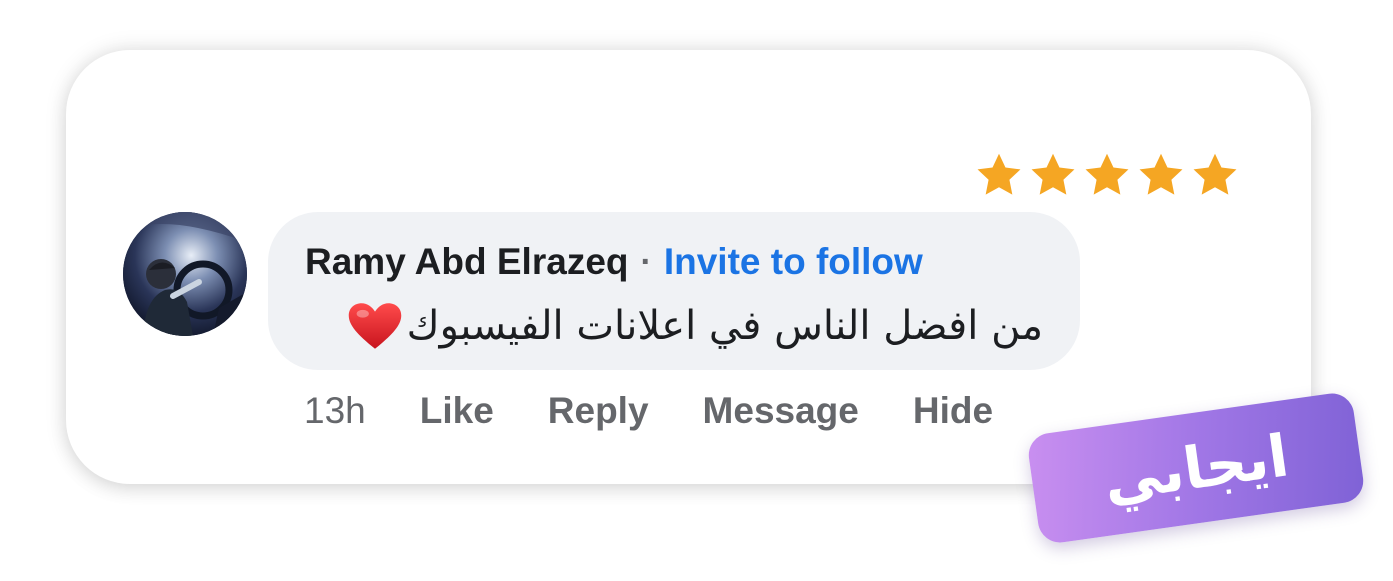  I want to click on sentiment-label: ايجابي, so click(1196, 468).